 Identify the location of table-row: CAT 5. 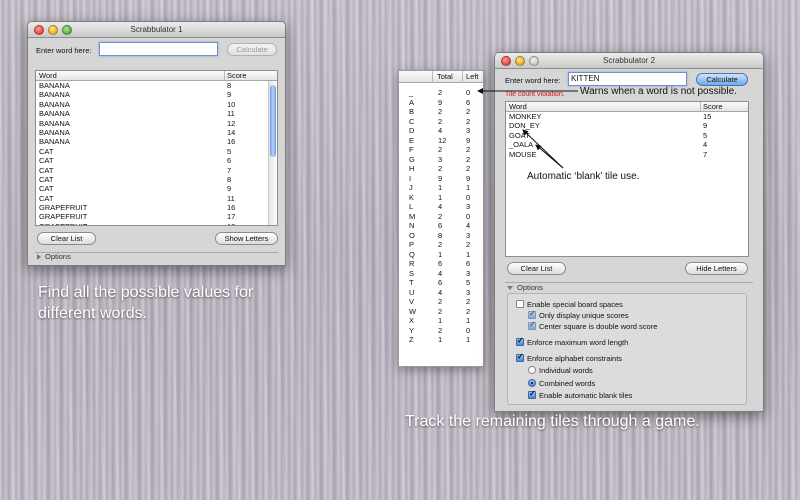
(156, 151).